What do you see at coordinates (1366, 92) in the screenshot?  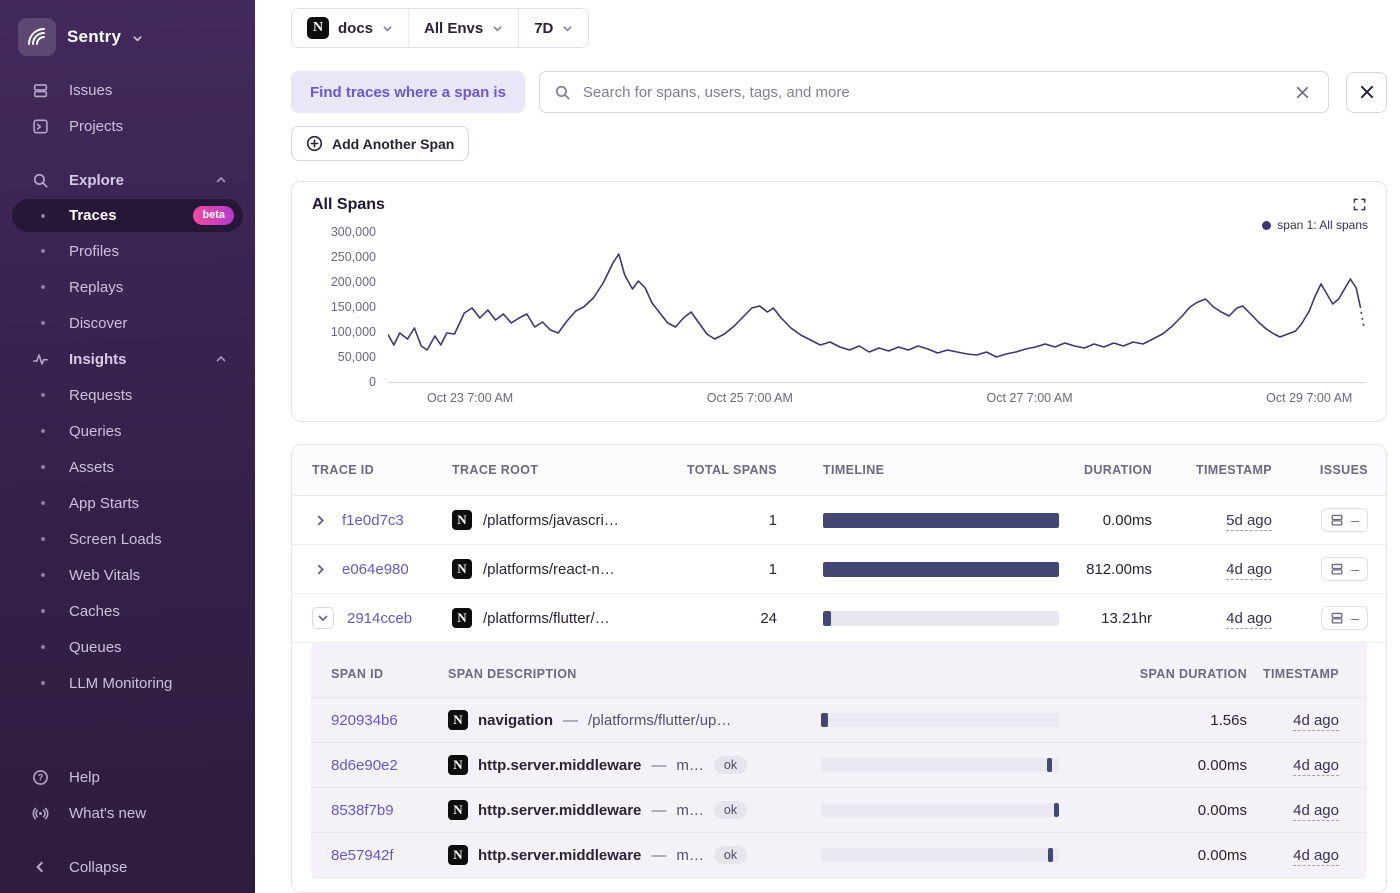 I see `close-span-filter-button` at bounding box center [1366, 92].